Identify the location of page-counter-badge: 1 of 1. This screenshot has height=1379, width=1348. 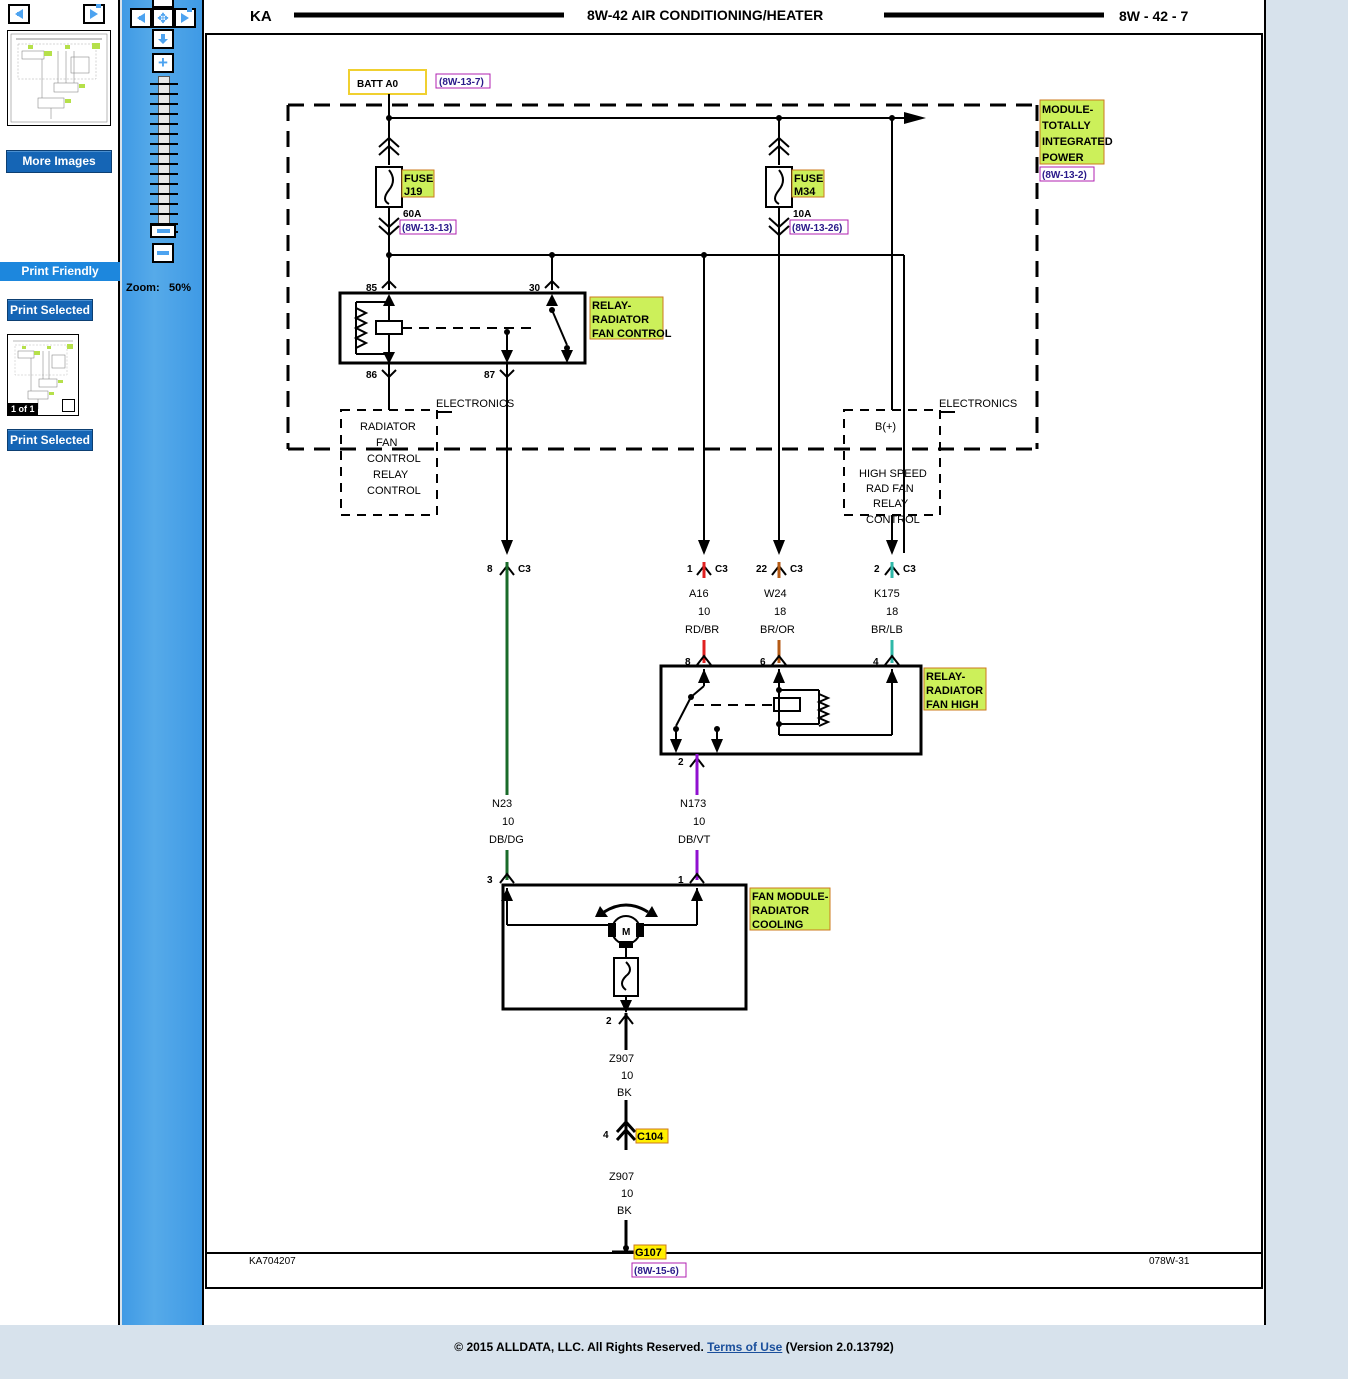
(23, 409).